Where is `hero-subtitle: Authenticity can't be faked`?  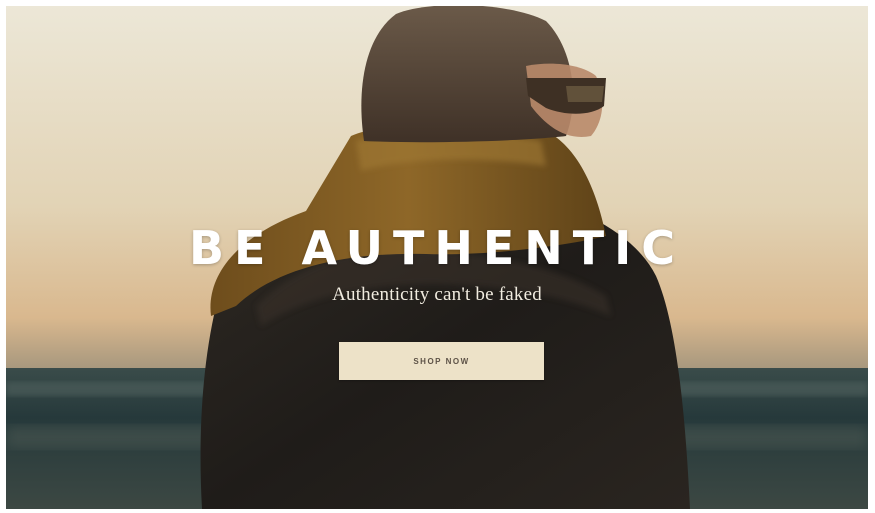
hero-subtitle: Authenticity can't be faked is located at coordinates (437, 294).